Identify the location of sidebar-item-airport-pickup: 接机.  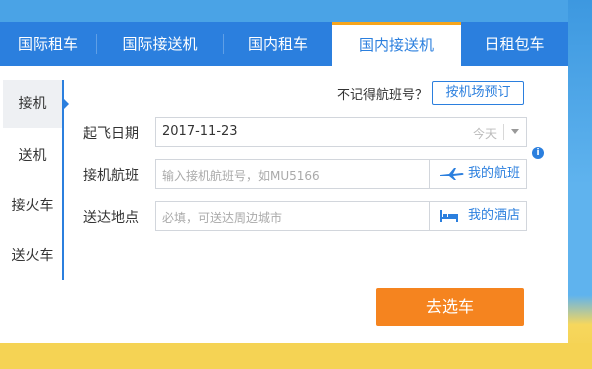
(32, 104).